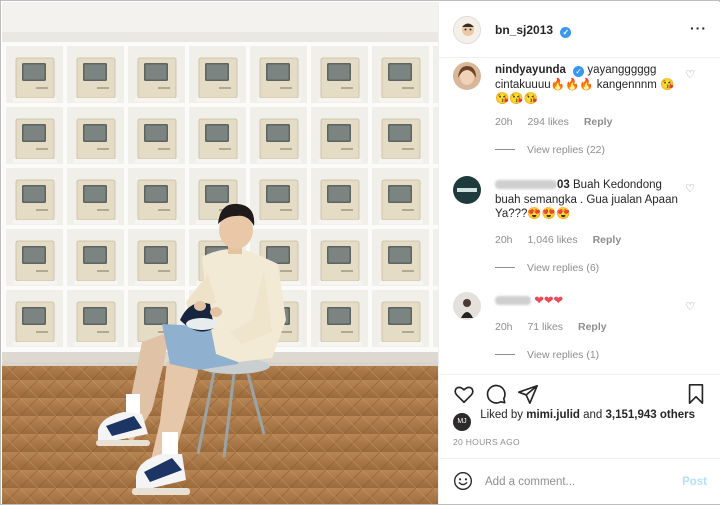  Describe the element at coordinates (553, 415) in the screenshot. I see `liker-username: mimi.julid` at that location.